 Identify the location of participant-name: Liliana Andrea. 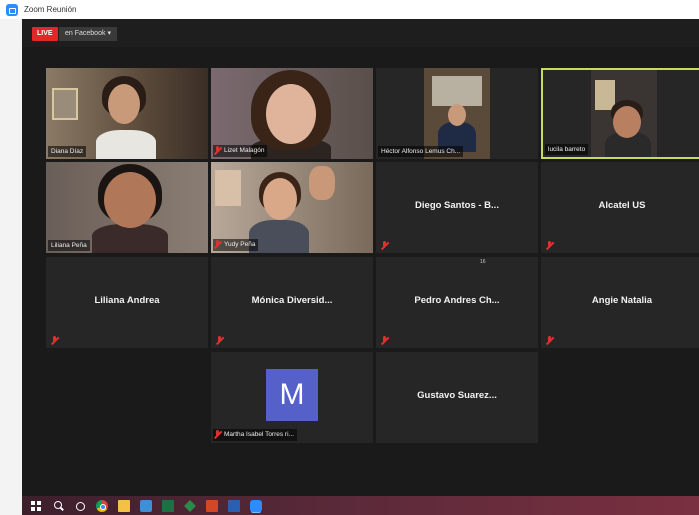
(127, 300).